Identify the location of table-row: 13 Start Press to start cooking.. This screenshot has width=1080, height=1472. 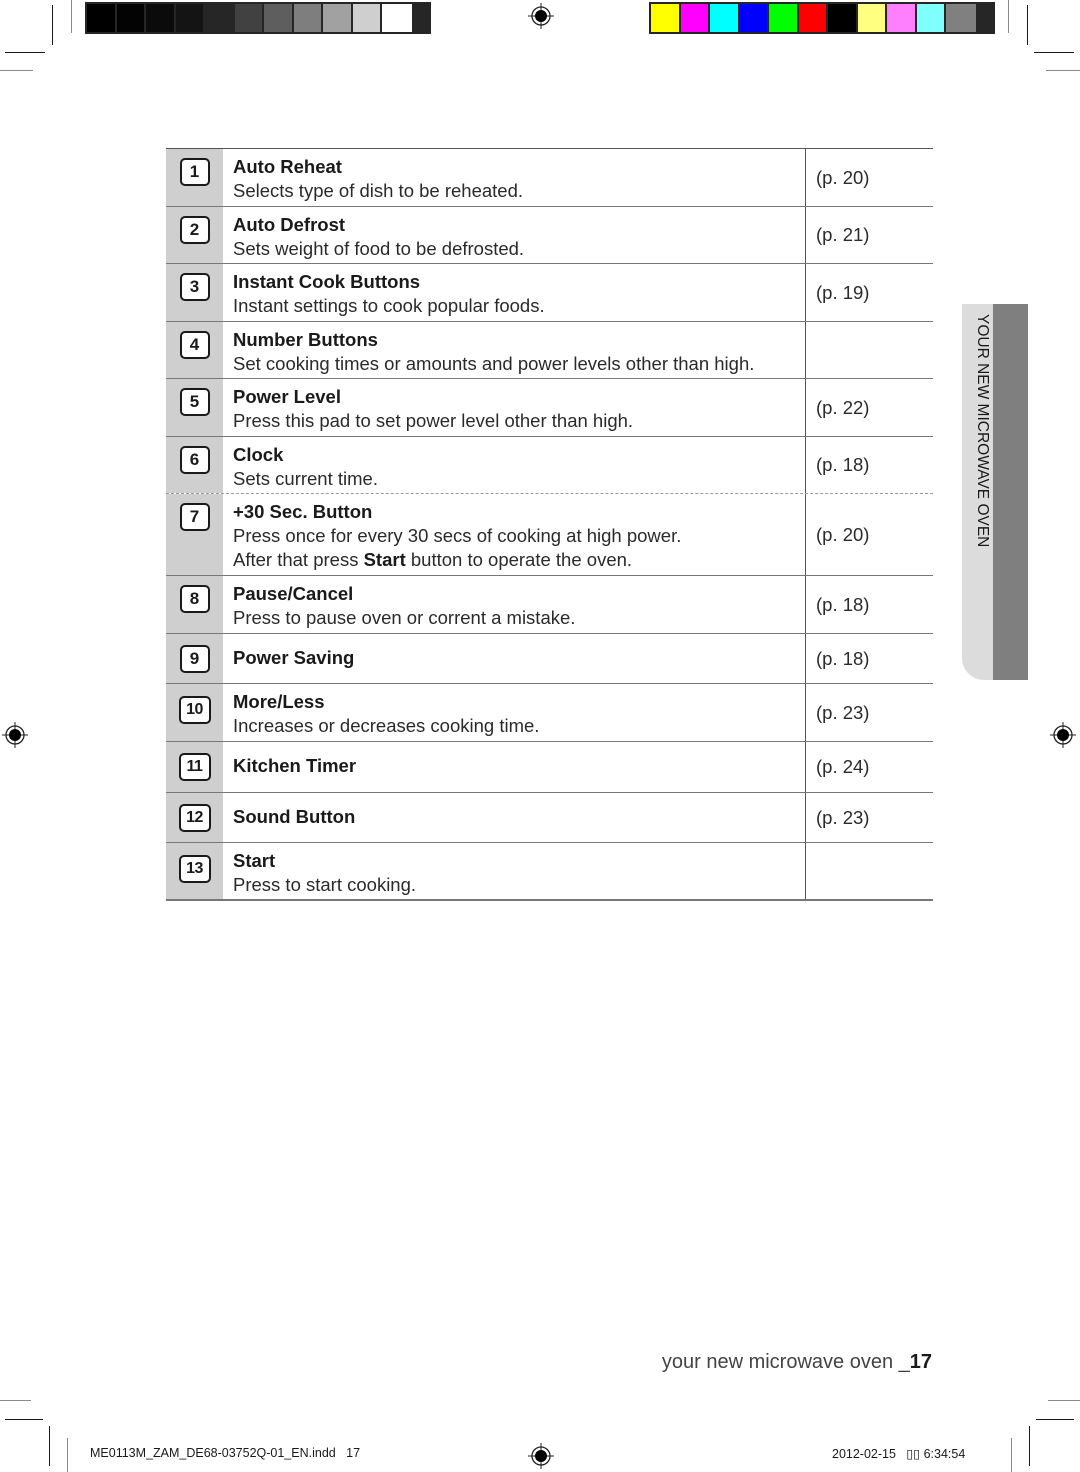
(549, 872).